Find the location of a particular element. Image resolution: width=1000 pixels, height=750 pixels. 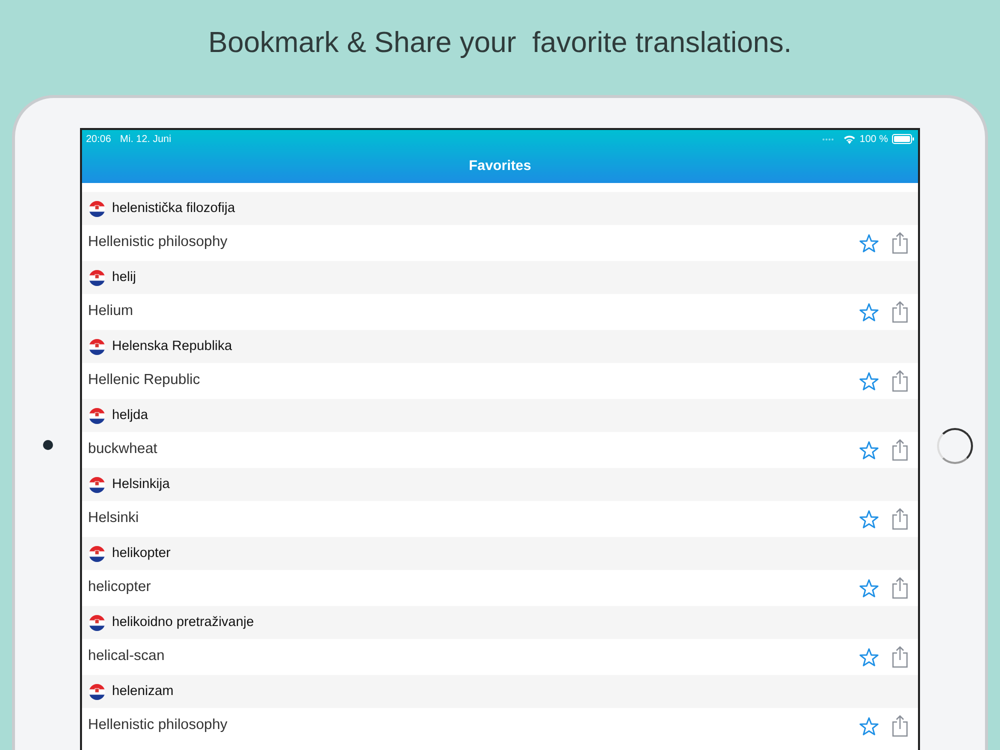

status-time: 20:06 is located at coordinates (99, 139).